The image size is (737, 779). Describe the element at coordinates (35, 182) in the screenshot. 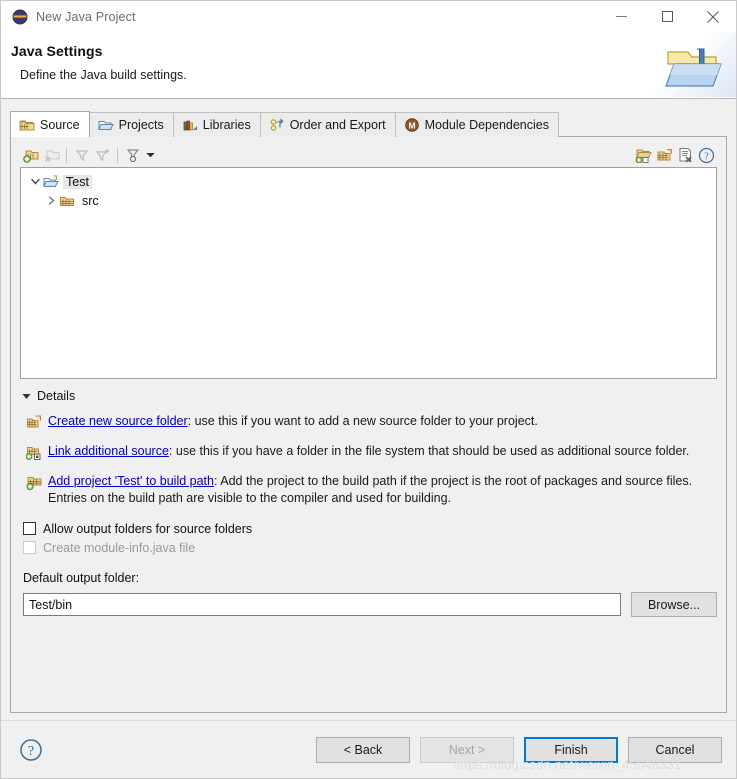

I see `chevron-down-icon` at that location.